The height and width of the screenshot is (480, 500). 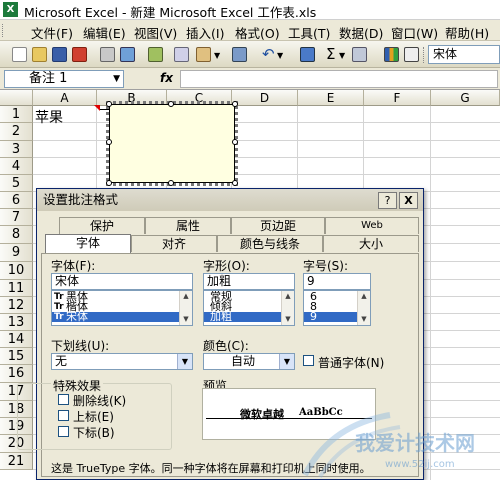 I want to click on help-icon, so click(x=411, y=54).